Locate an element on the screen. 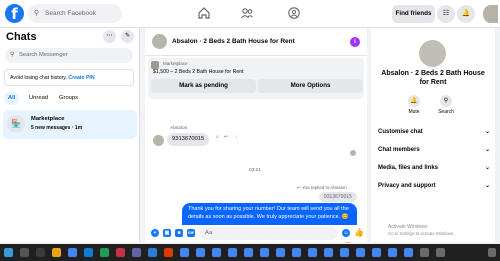 The height and width of the screenshot is (261, 500). facebook-search-input: ⚲ Search Facebook is located at coordinates (75, 13).